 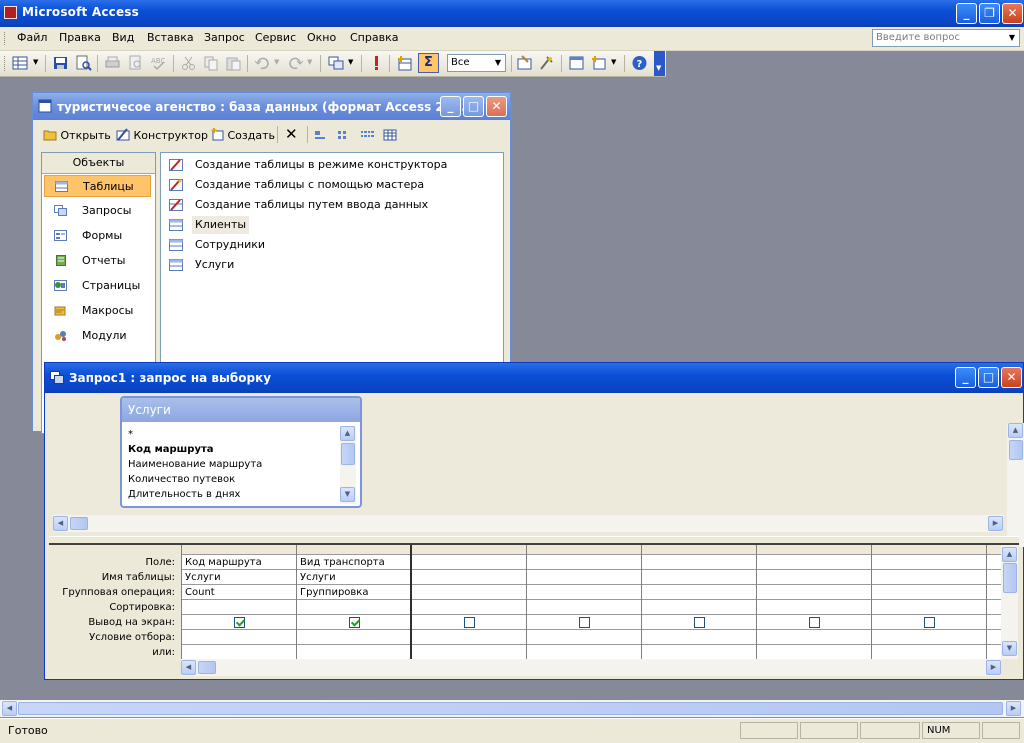 What do you see at coordinates (123, 37) in the screenshot?
I see `menu-view: Вид` at bounding box center [123, 37].